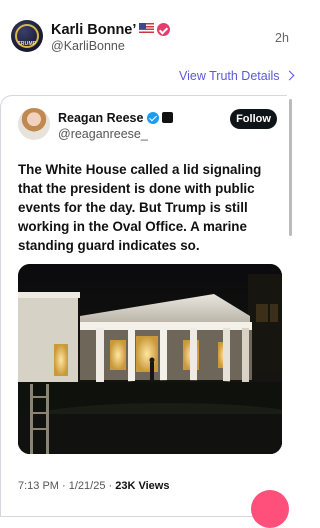 The image size is (320, 528). What do you see at coordinates (147, 28) in the screenshot?
I see `us-flag-icon` at bounding box center [147, 28].